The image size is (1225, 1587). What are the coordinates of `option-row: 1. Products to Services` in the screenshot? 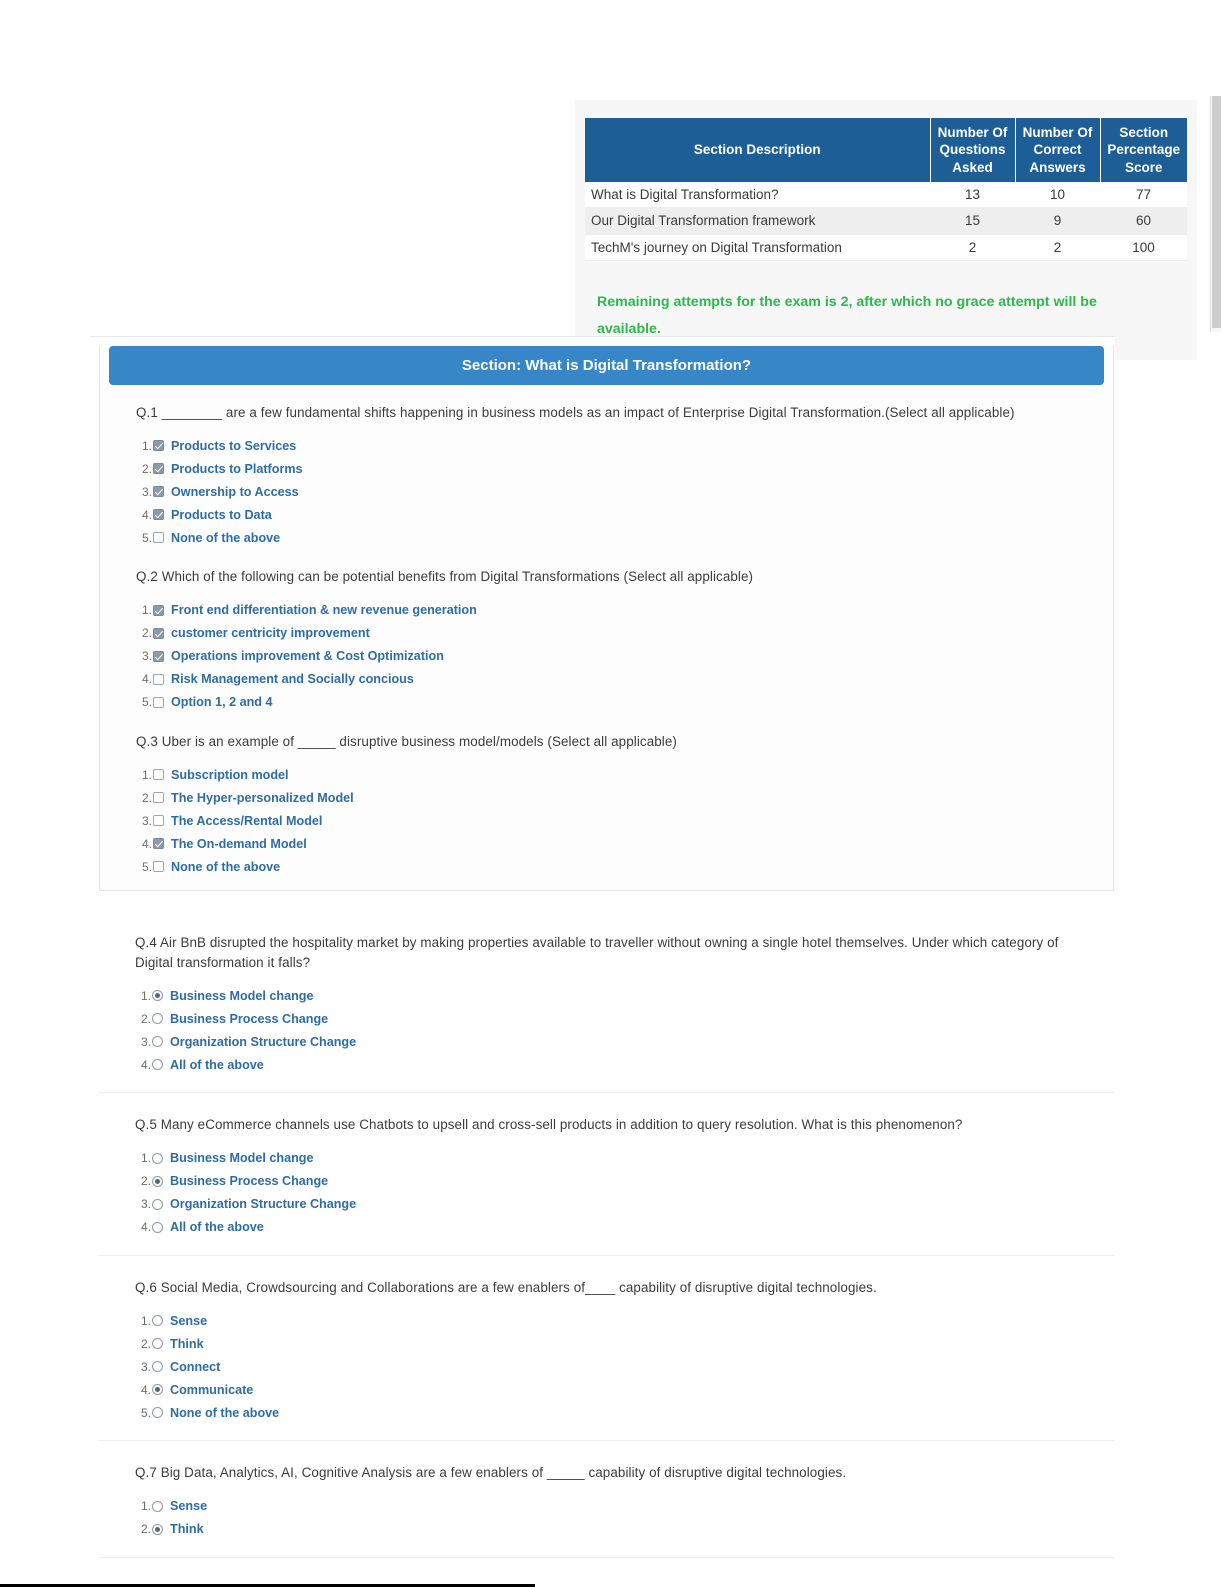 It's located at (624, 445).